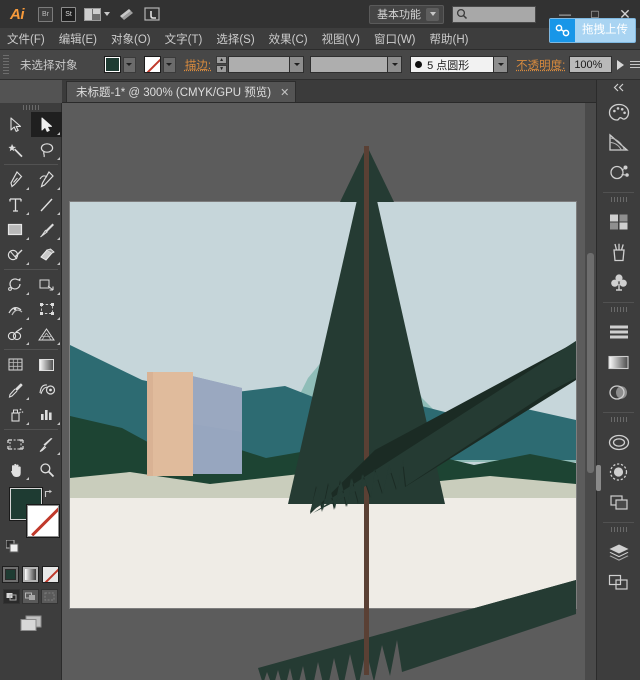 The width and height of the screenshot is (640, 680). What do you see at coordinates (131, 39) in the screenshot?
I see `menu-object: 对象(O)` at bounding box center [131, 39].